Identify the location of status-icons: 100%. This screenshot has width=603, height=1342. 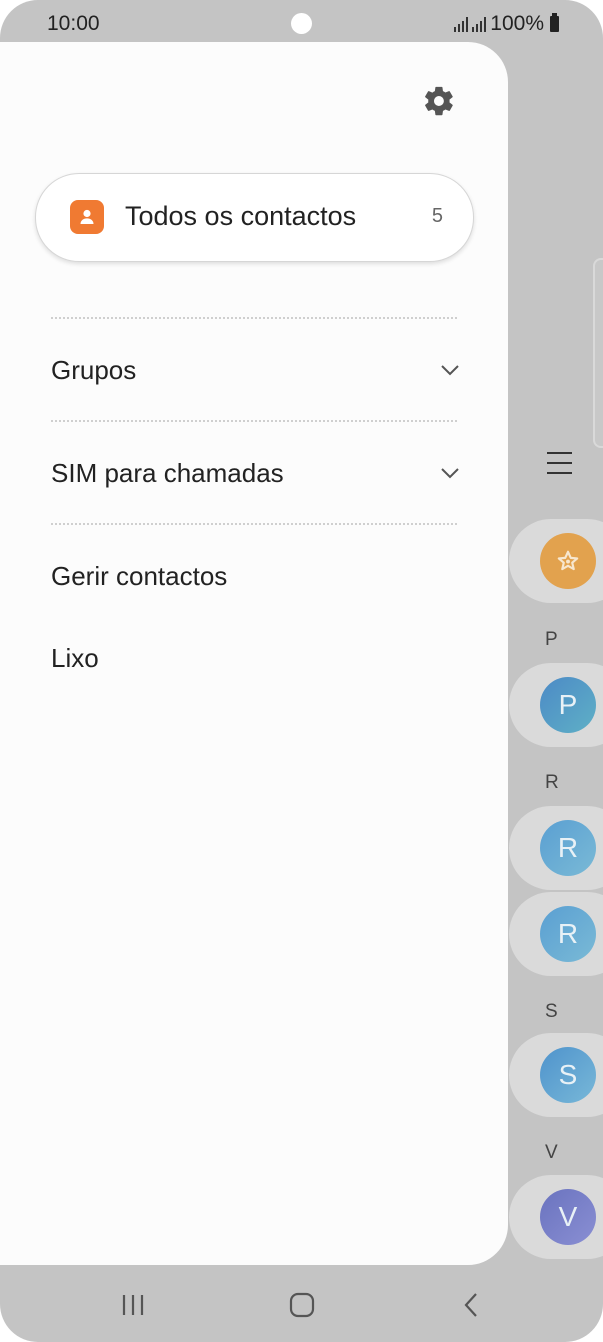
(506, 24).